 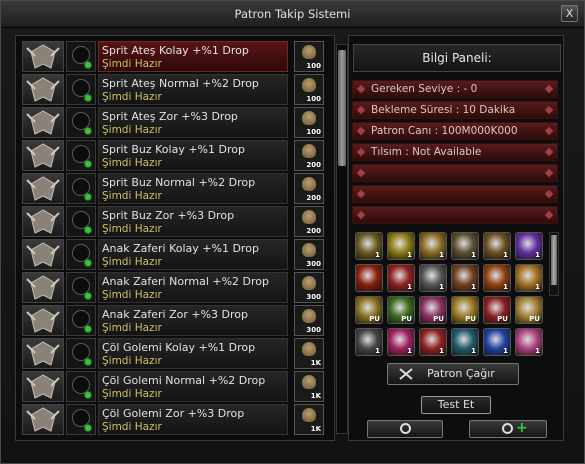 What do you see at coordinates (451, 295) in the screenshot?
I see `reward-grid: 1 1 1 1 1 1 1 1 1 1 1 PU PU PU PU PU PU 1 1 1 1 1 1` at bounding box center [451, 295].